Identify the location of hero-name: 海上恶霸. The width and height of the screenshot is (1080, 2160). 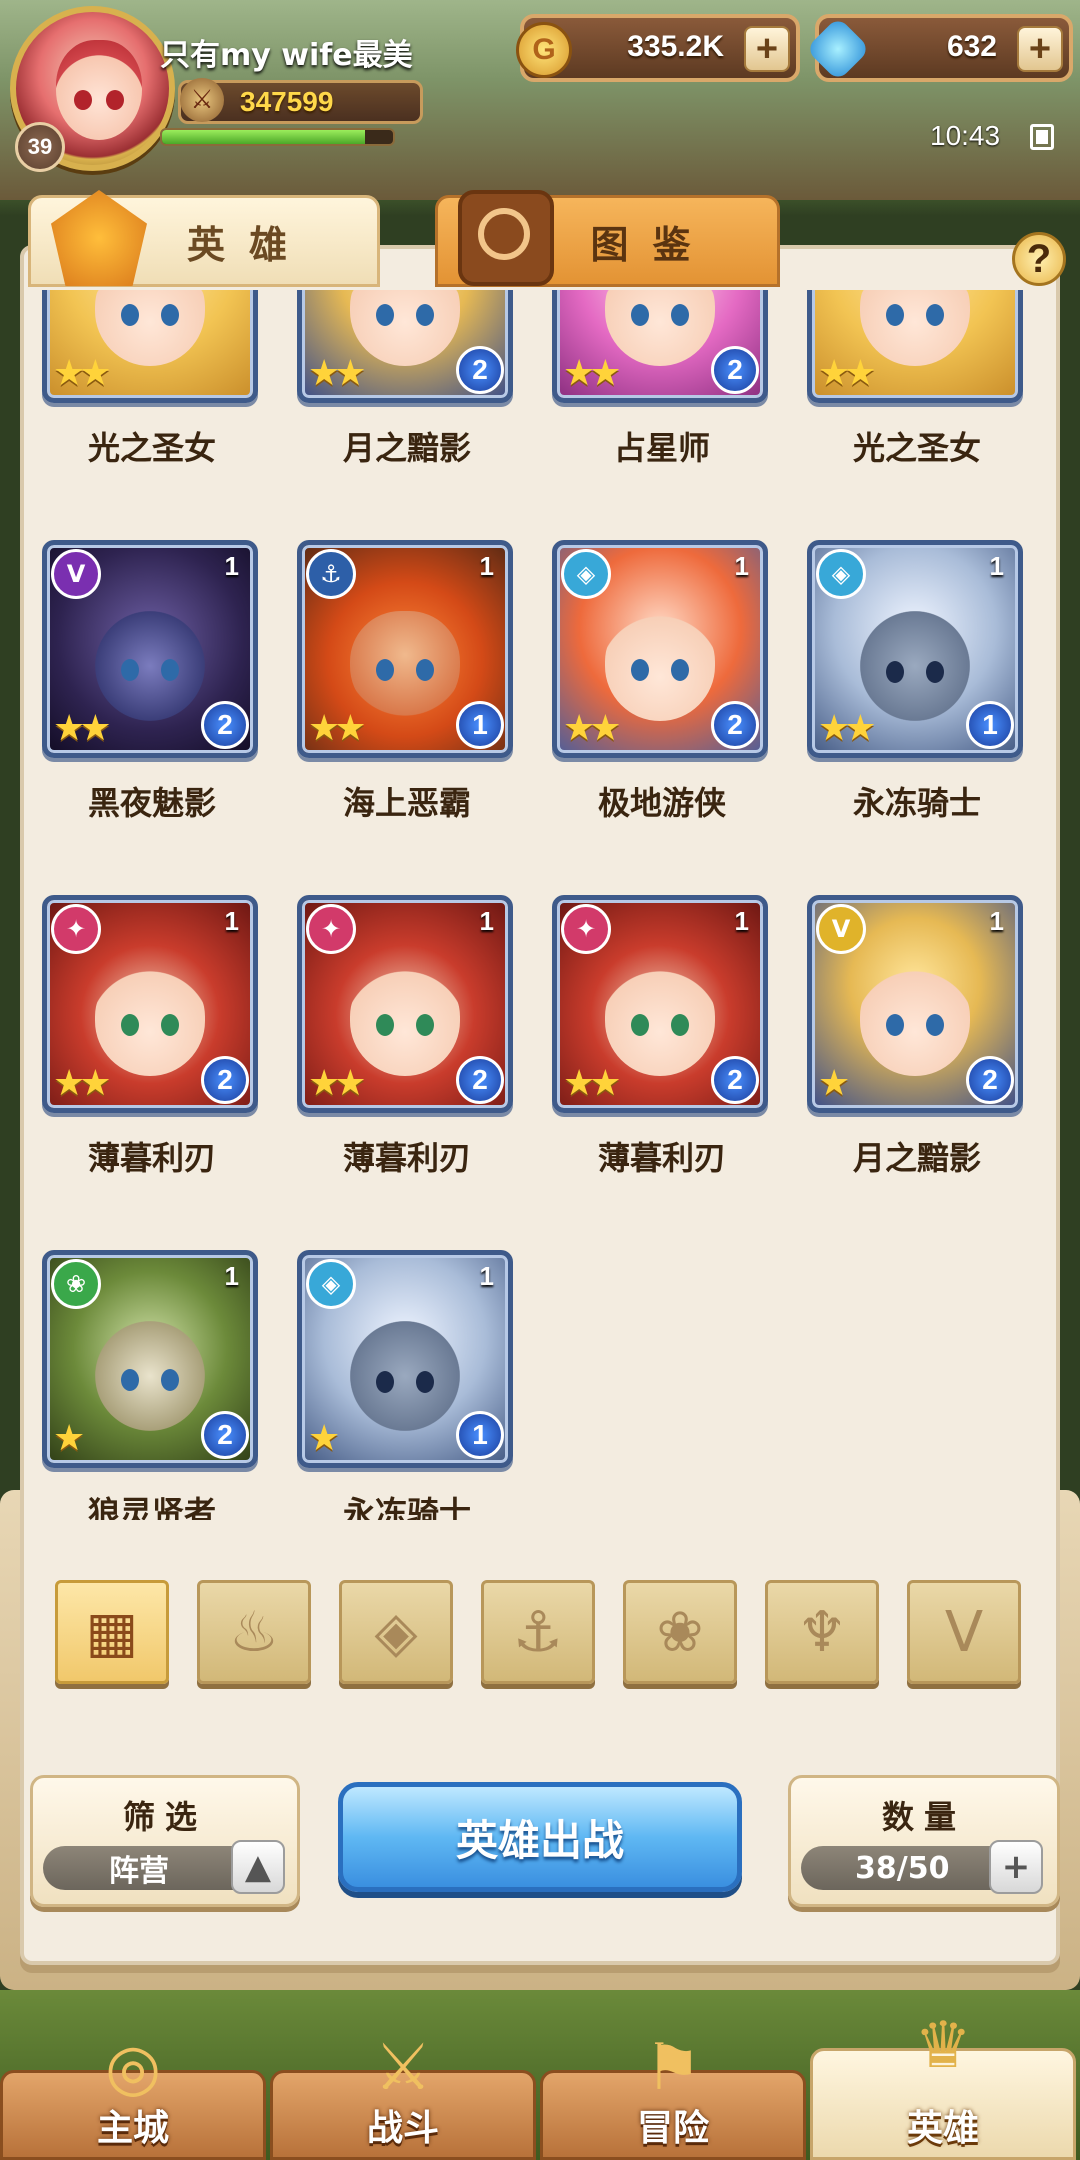
(406, 803).